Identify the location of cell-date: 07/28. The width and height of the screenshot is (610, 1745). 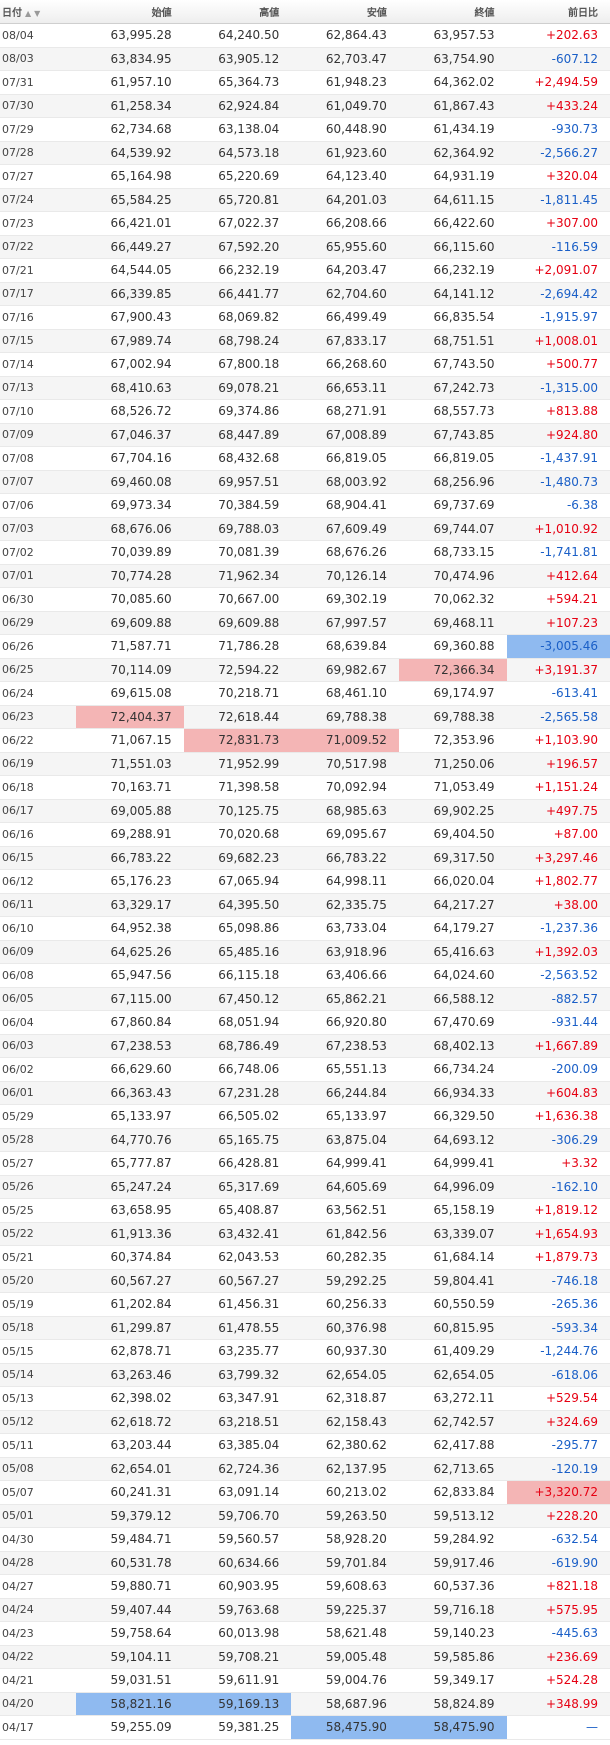
(38, 153).